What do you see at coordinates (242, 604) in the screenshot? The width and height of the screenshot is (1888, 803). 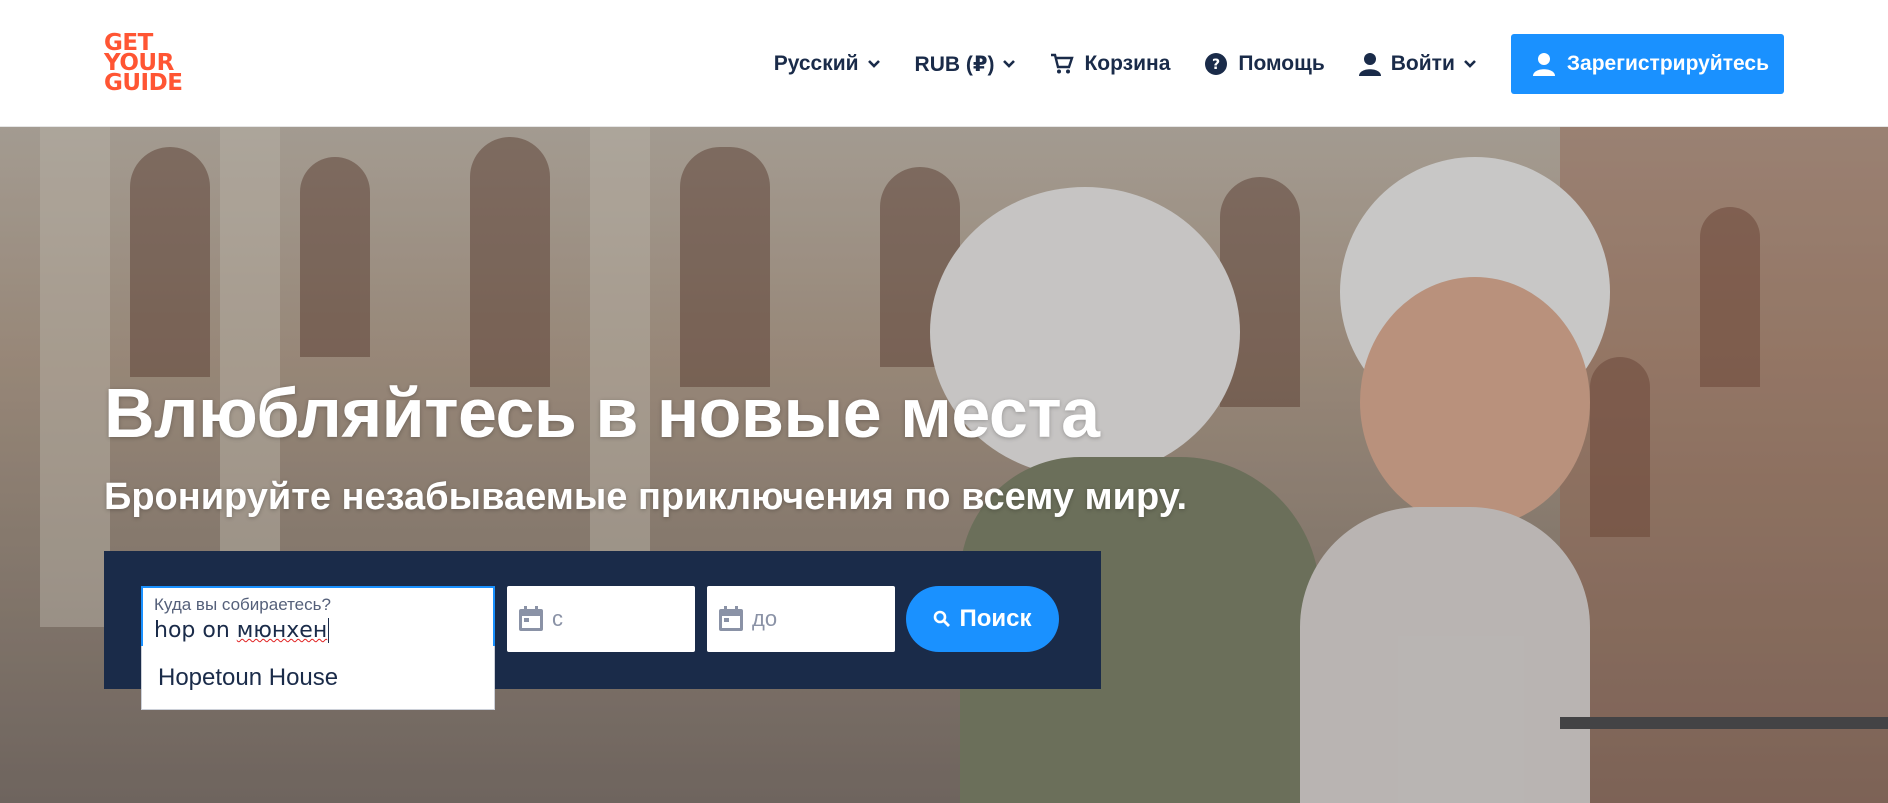 I see `destination-label: Куда вы собираетесь?` at bounding box center [242, 604].